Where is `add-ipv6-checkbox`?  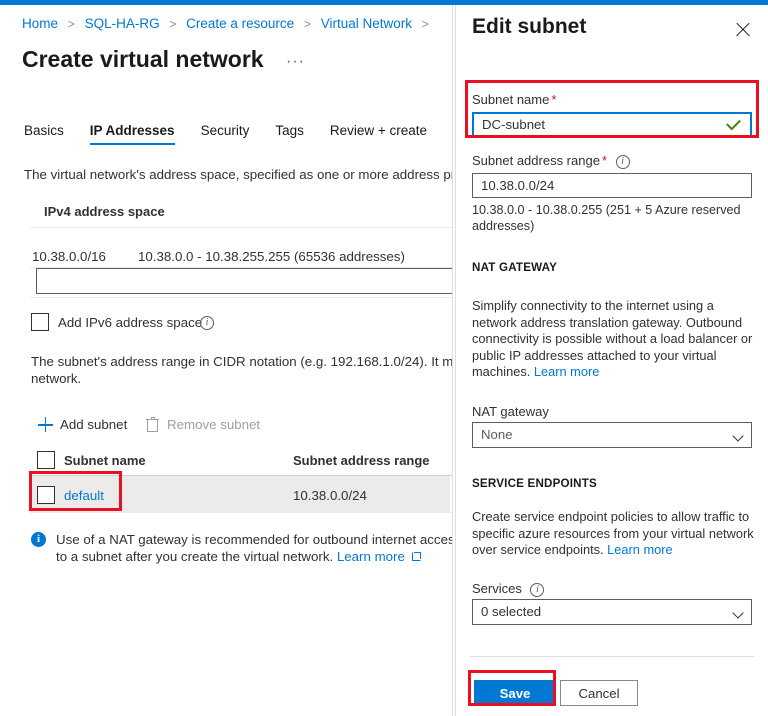
add-ipv6-checkbox is located at coordinates (40, 322).